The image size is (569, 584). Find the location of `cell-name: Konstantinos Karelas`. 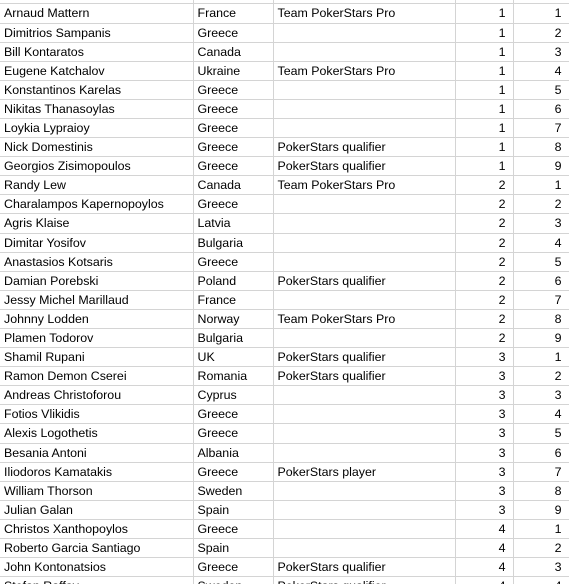

cell-name: Konstantinos Karelas is located at coordinates (97, 90).